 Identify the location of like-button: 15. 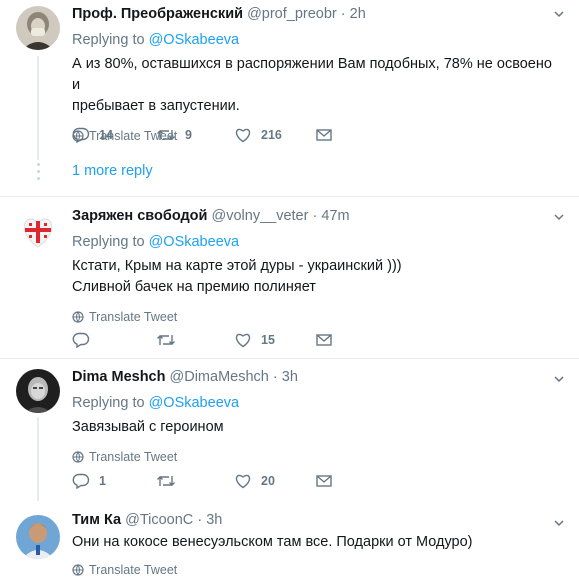
(275, 340).